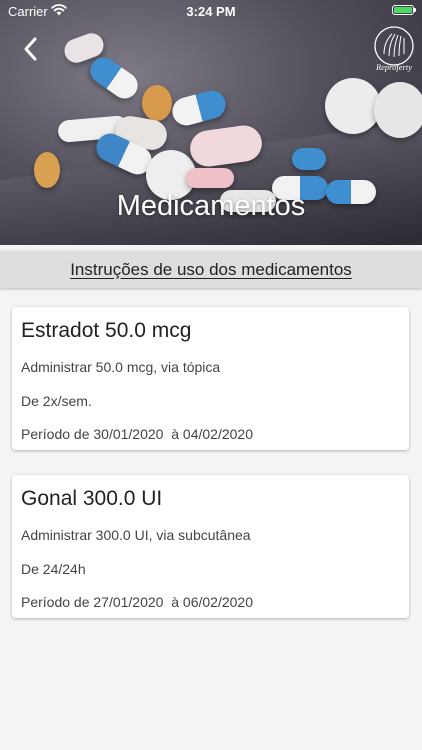 The width and height of the screenshot is (422, 750). What do you see at coordinates (137, 602) in the screenshot?
I see `medication-period: Período de 27/01/2020 à 06/02/2020` at bounding box center [137, 602].